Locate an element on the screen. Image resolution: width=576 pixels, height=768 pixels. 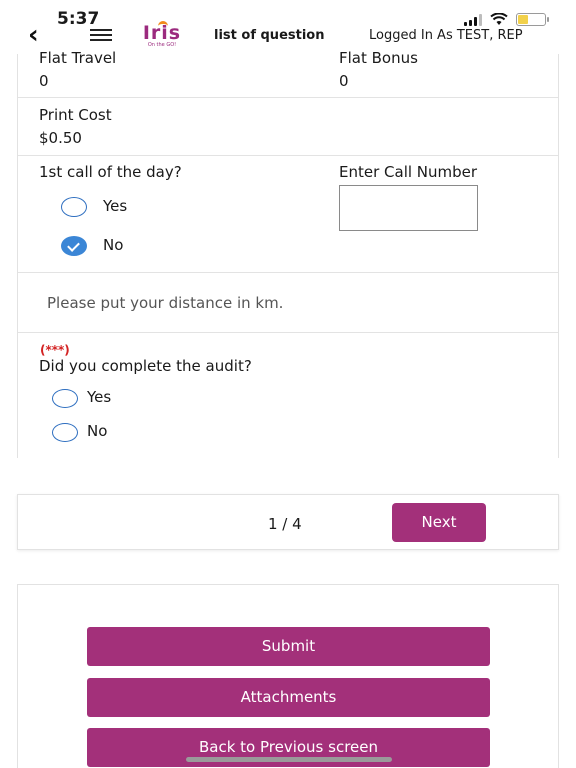
flat-bonus-value: 0 is located at coordinates (344, 81).